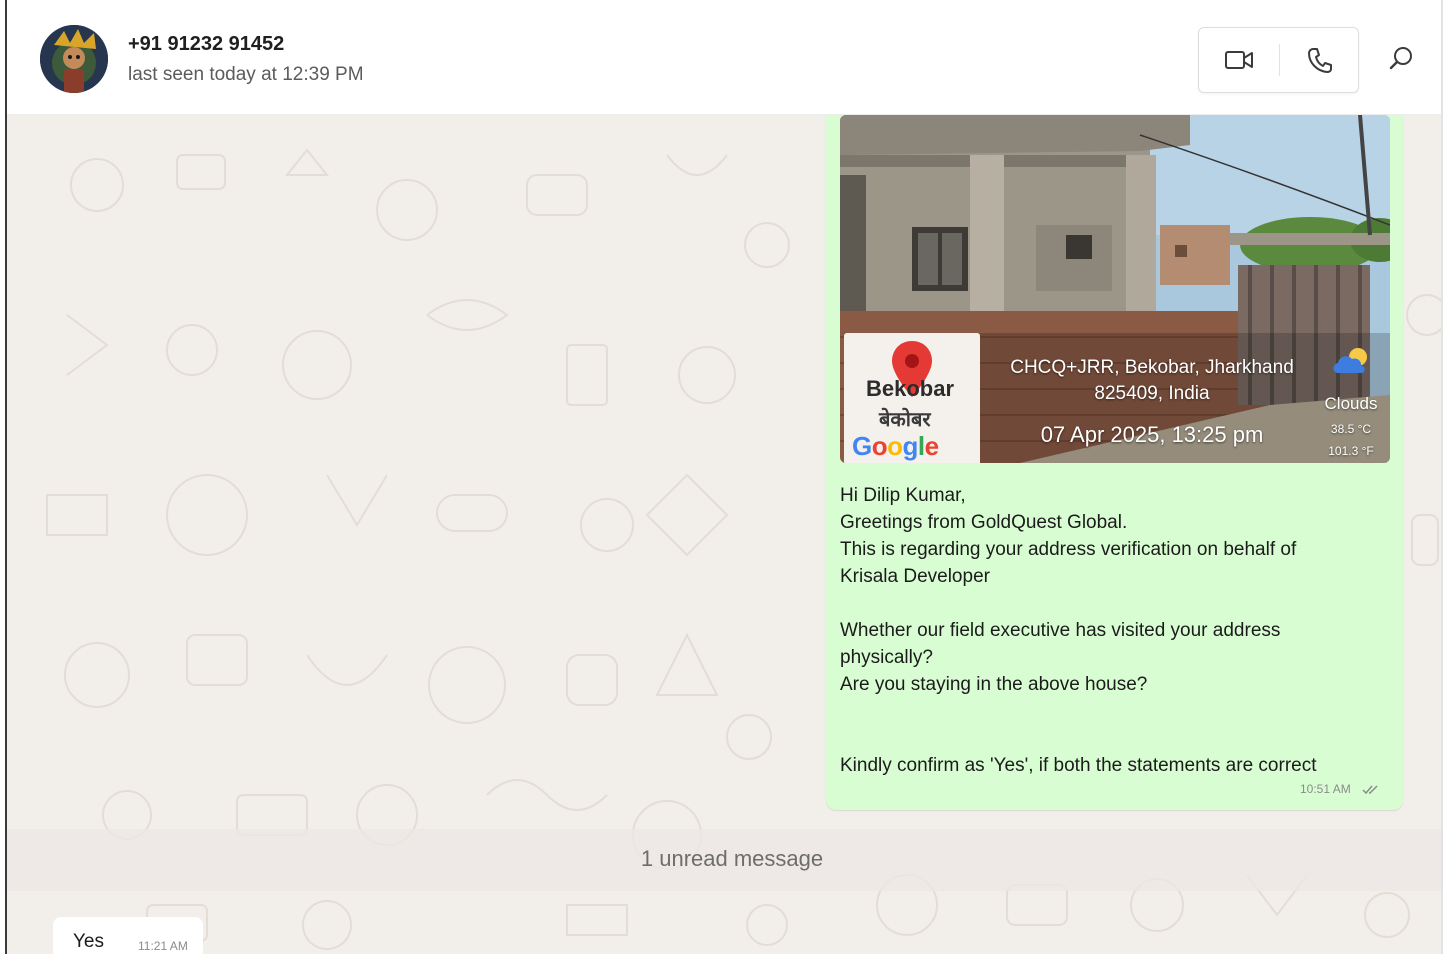 This screenshot has width=1450, height=954. I want to click on unread-messages-banner: 1 unread message, so click(724, 860).